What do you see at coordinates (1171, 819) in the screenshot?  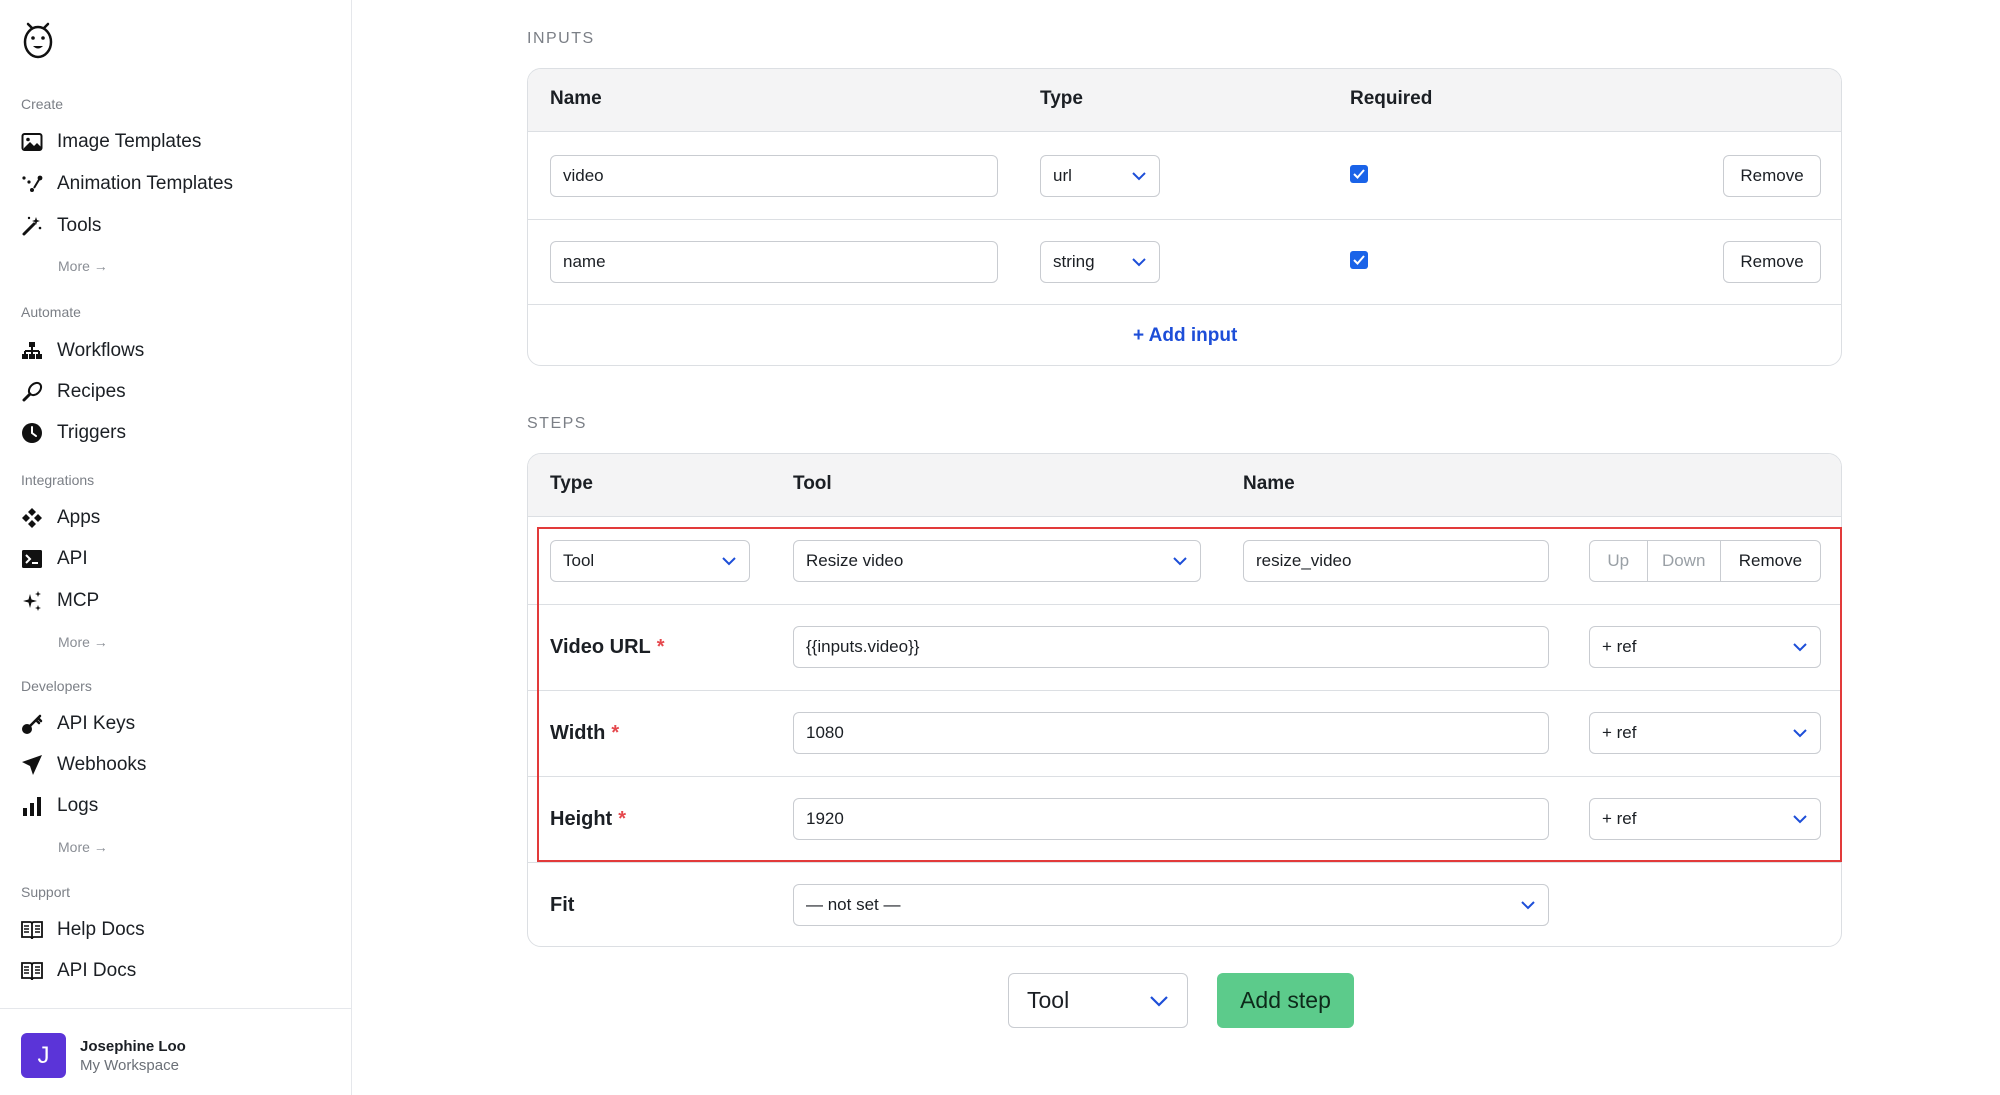 I see `param-height-field: 1920` at bounding box center [1171, 819].